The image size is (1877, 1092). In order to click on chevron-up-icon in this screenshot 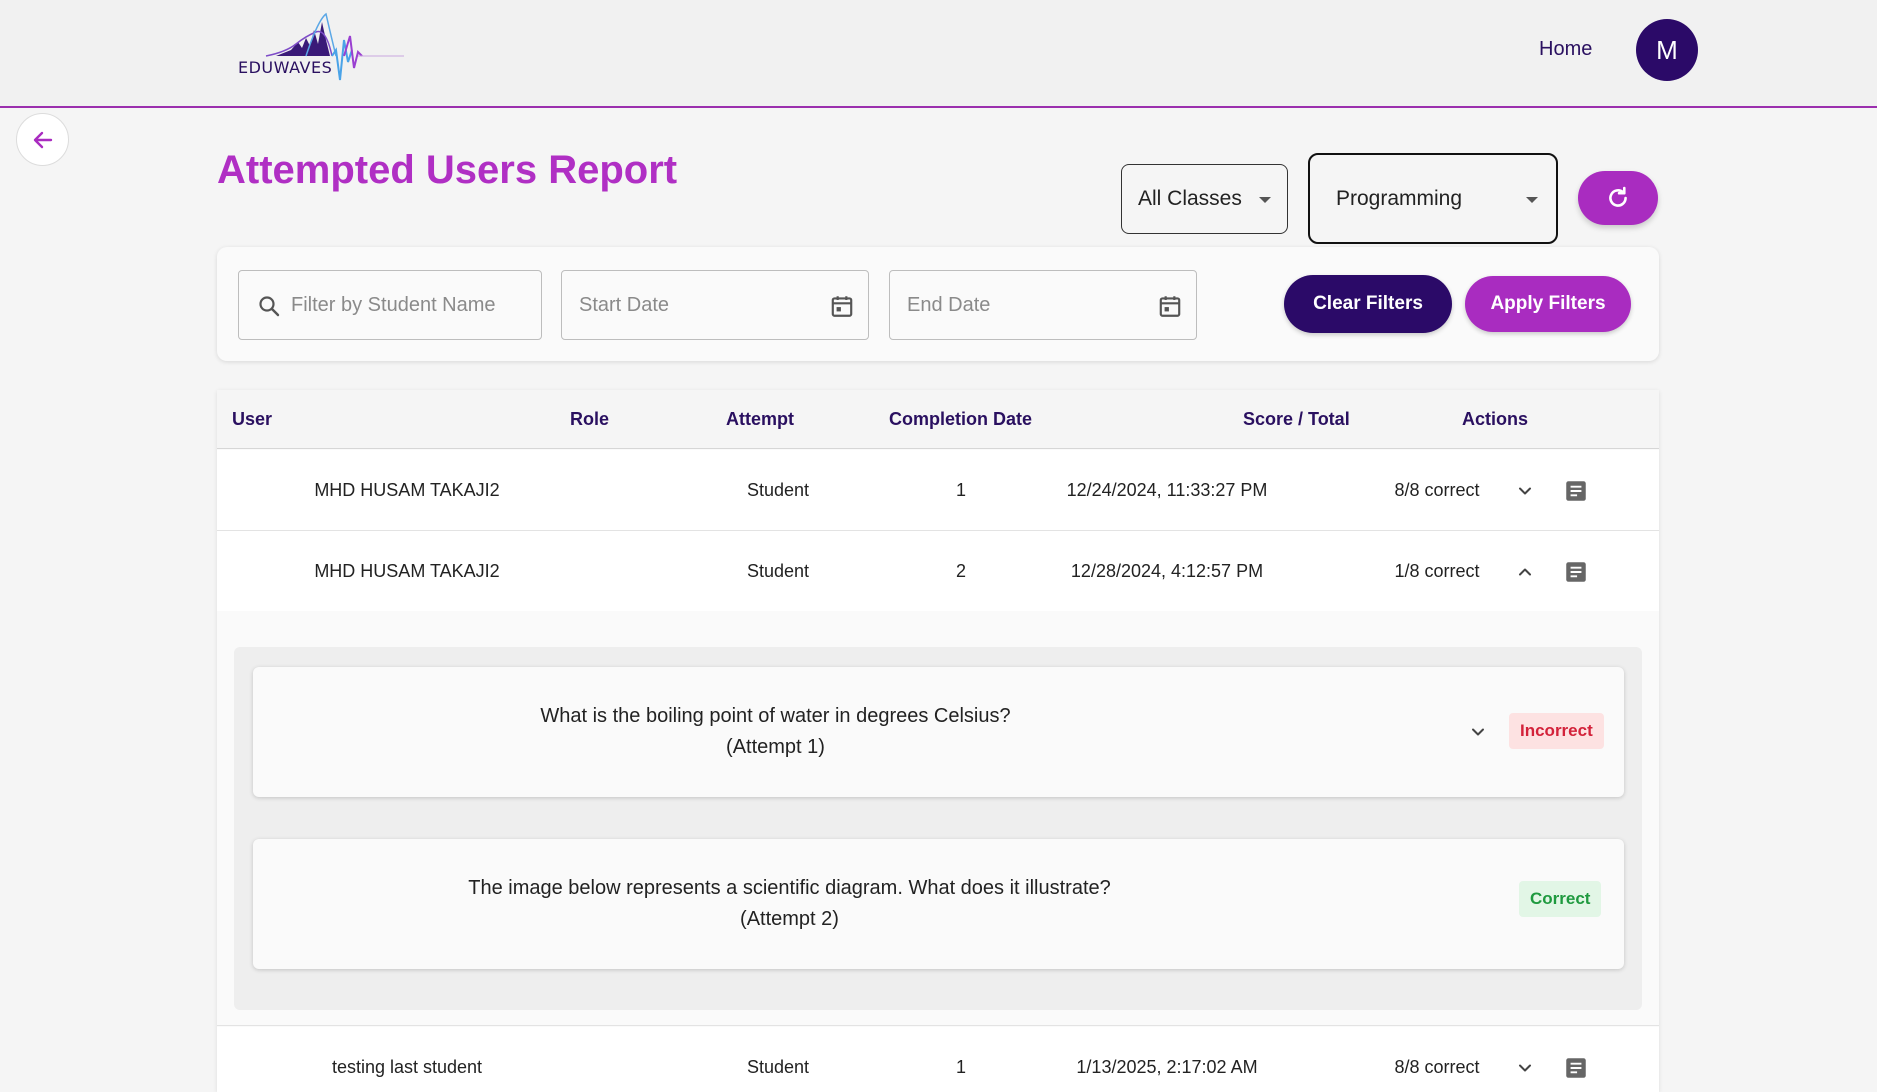, I will do `click(1525, 571)`.